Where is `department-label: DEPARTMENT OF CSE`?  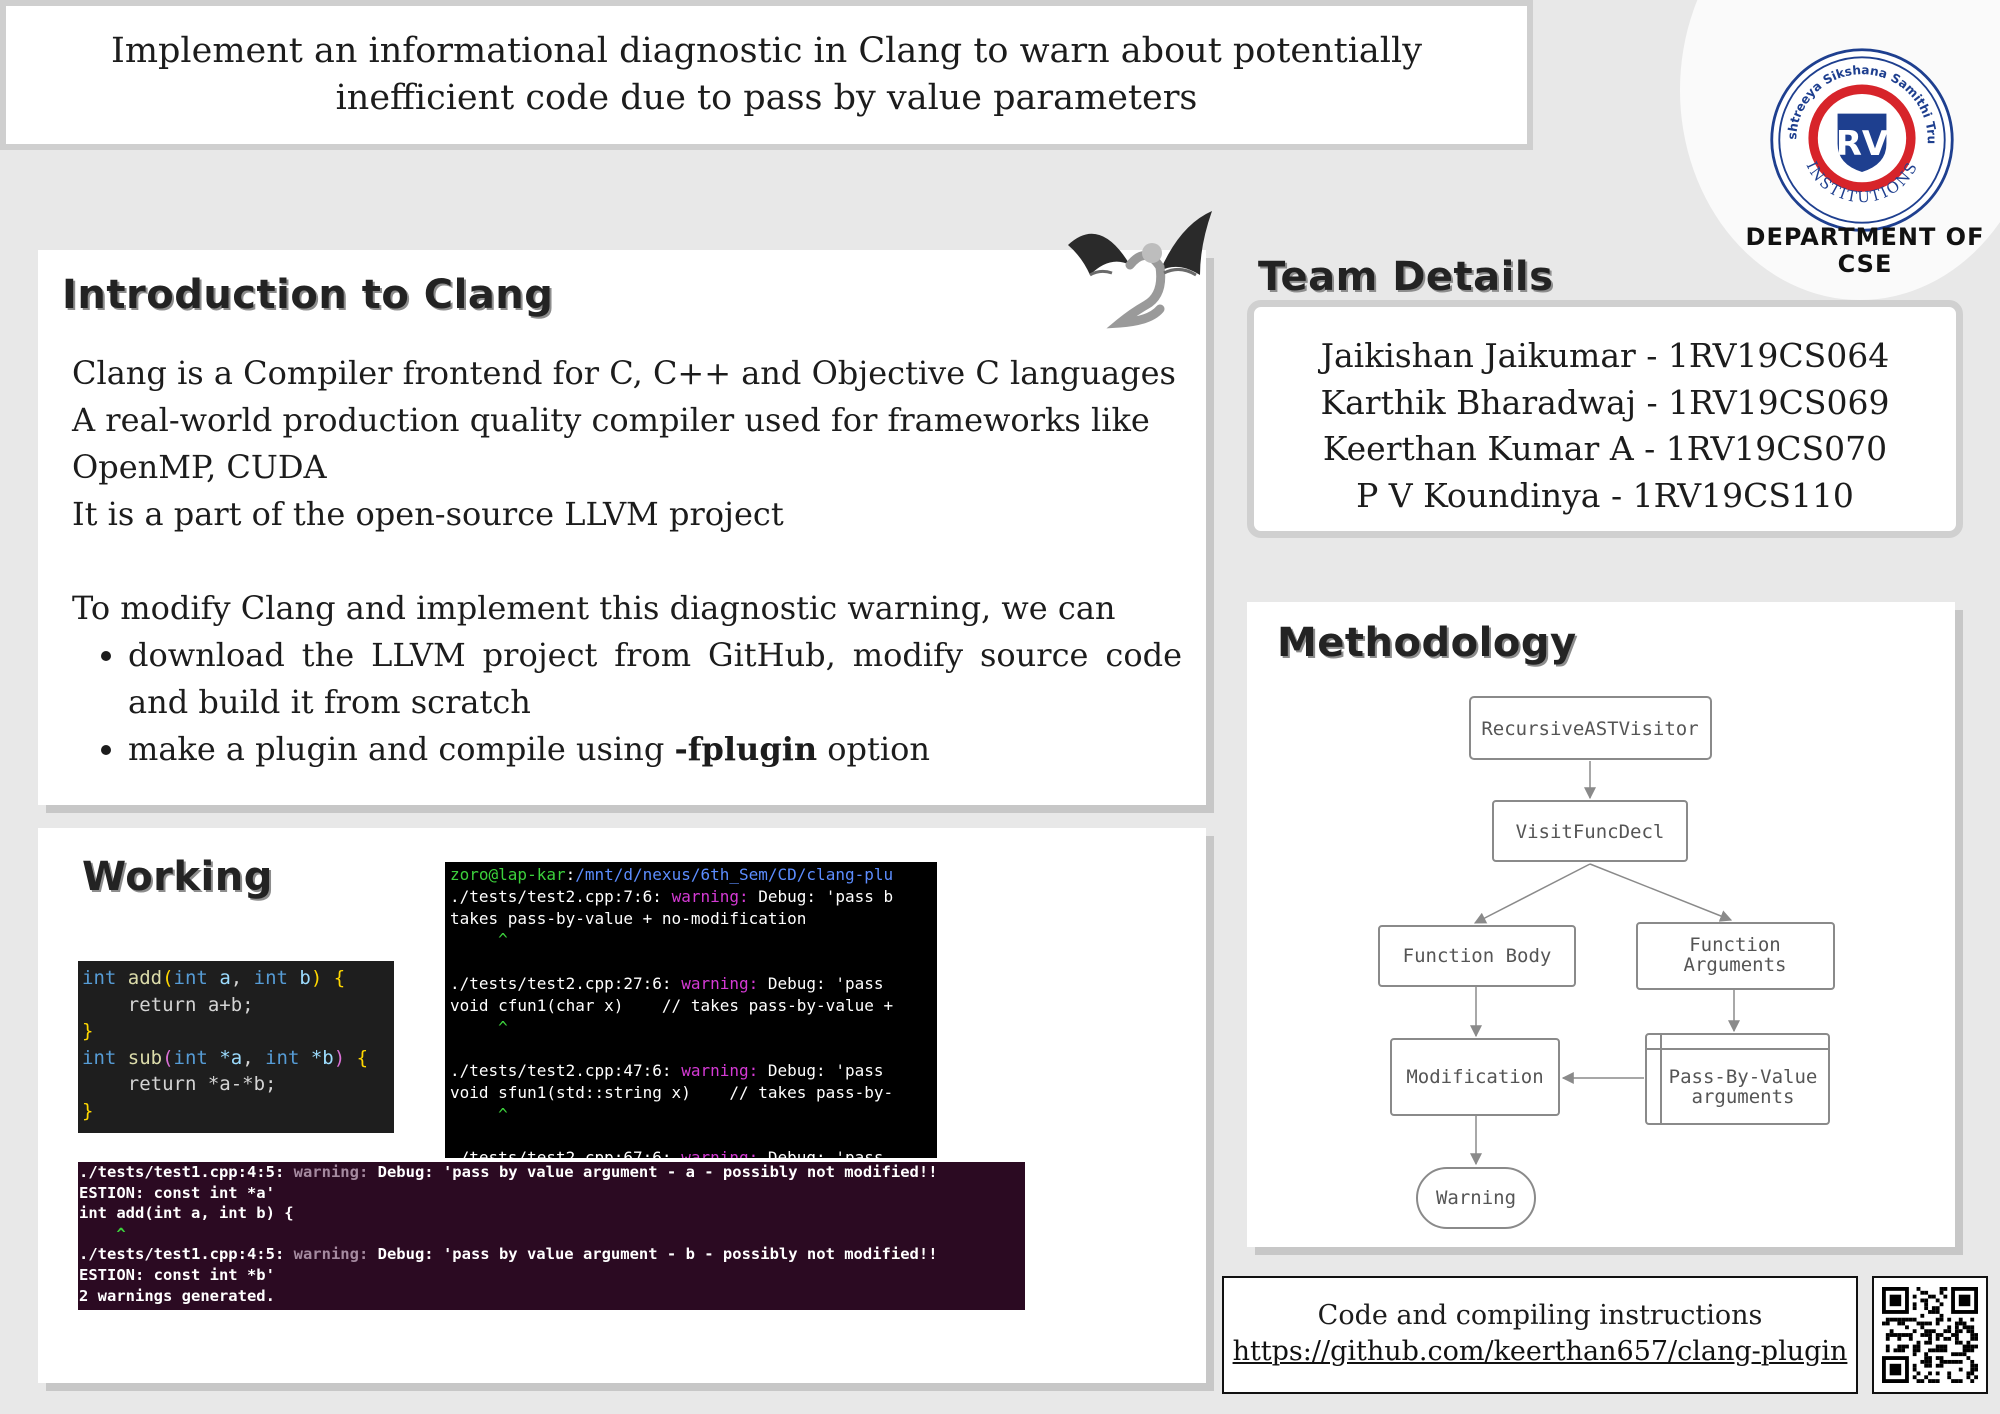
department-label: DEPARTMENT OF CSE is located at coordinates (1865, 250).